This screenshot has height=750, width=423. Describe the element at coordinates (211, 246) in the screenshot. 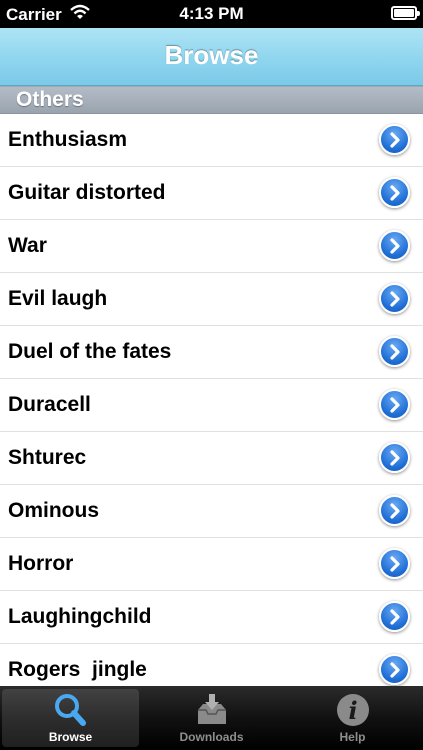

I see `list-item-war: War` at that location.